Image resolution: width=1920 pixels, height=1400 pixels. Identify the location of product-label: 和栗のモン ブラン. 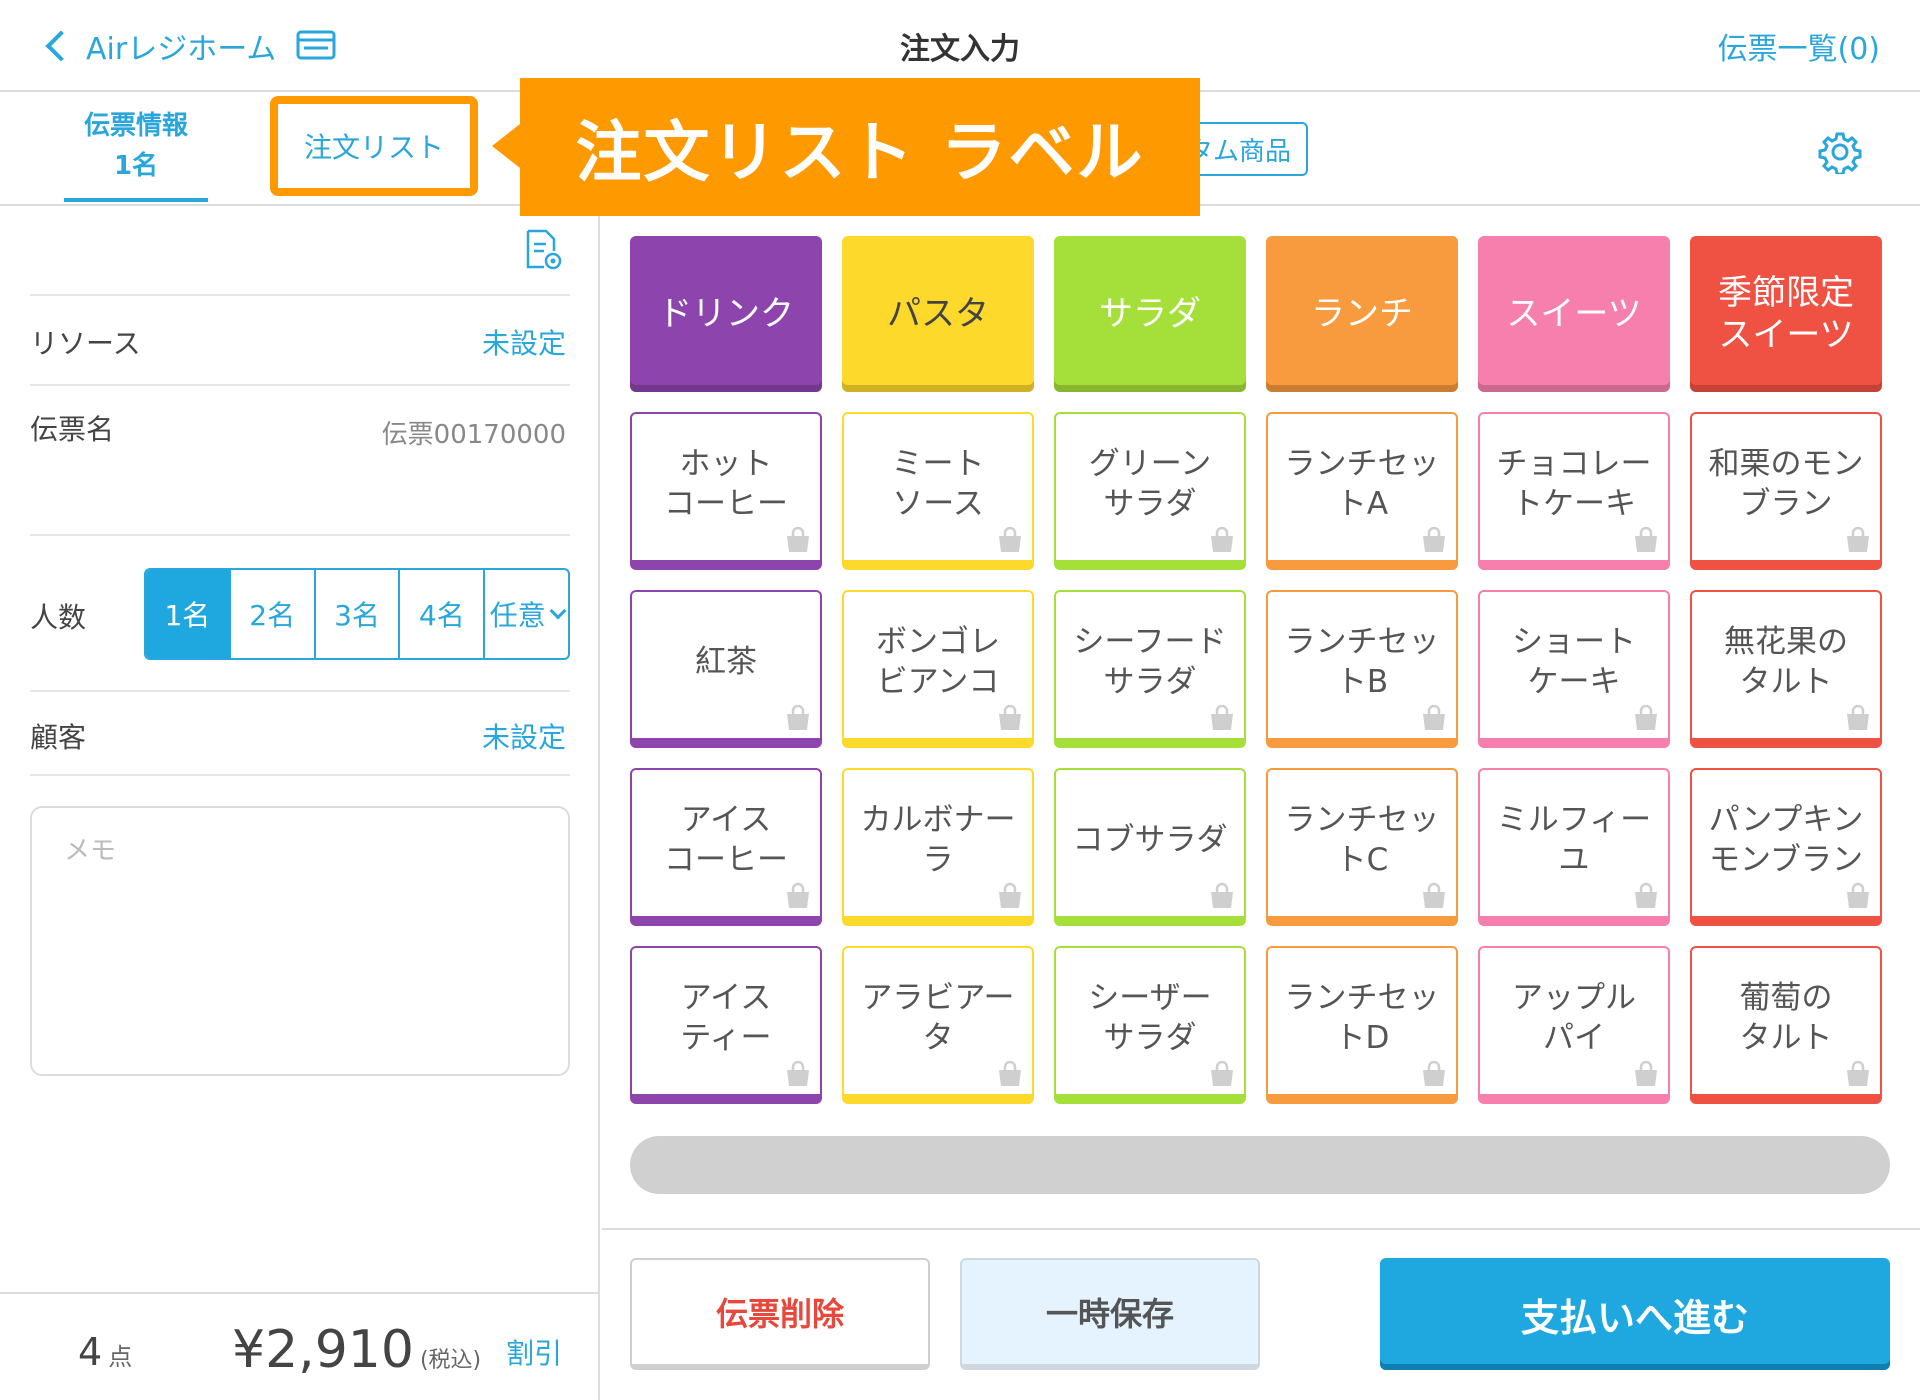
(1786, 484).